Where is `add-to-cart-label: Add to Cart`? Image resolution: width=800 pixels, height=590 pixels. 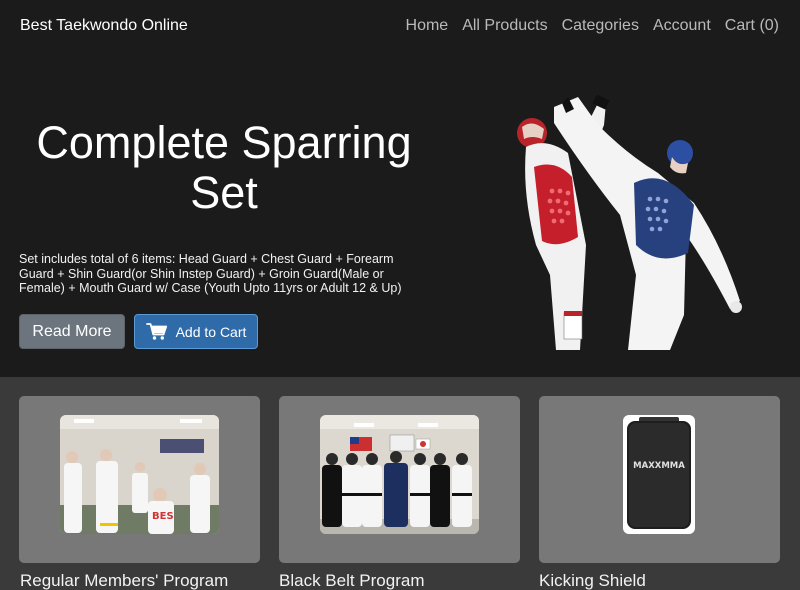
add-to-cart-label: Add to Cart is located at coordinates (211, 331).